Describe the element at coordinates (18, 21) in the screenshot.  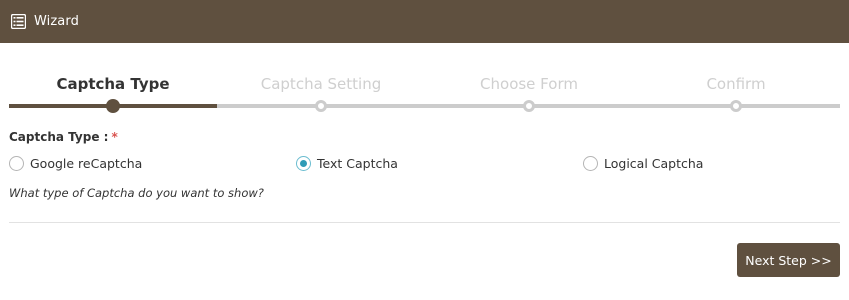
I see `list-icon` at that location.